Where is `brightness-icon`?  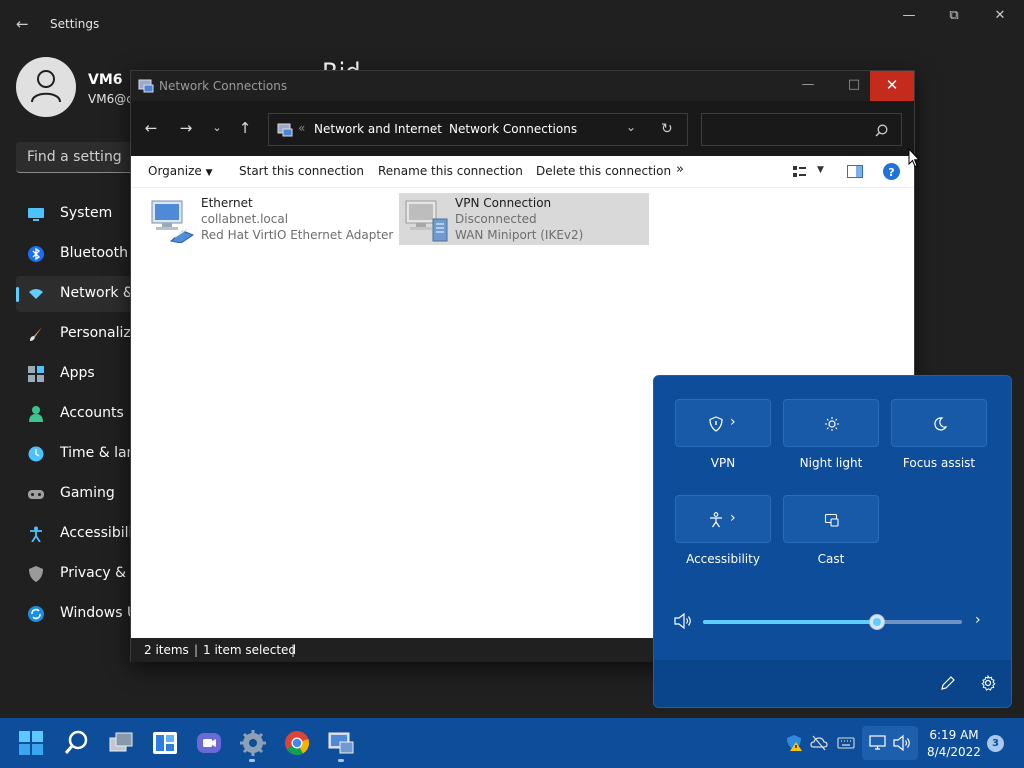
brightness-icon is located at coordinates (832, 424).